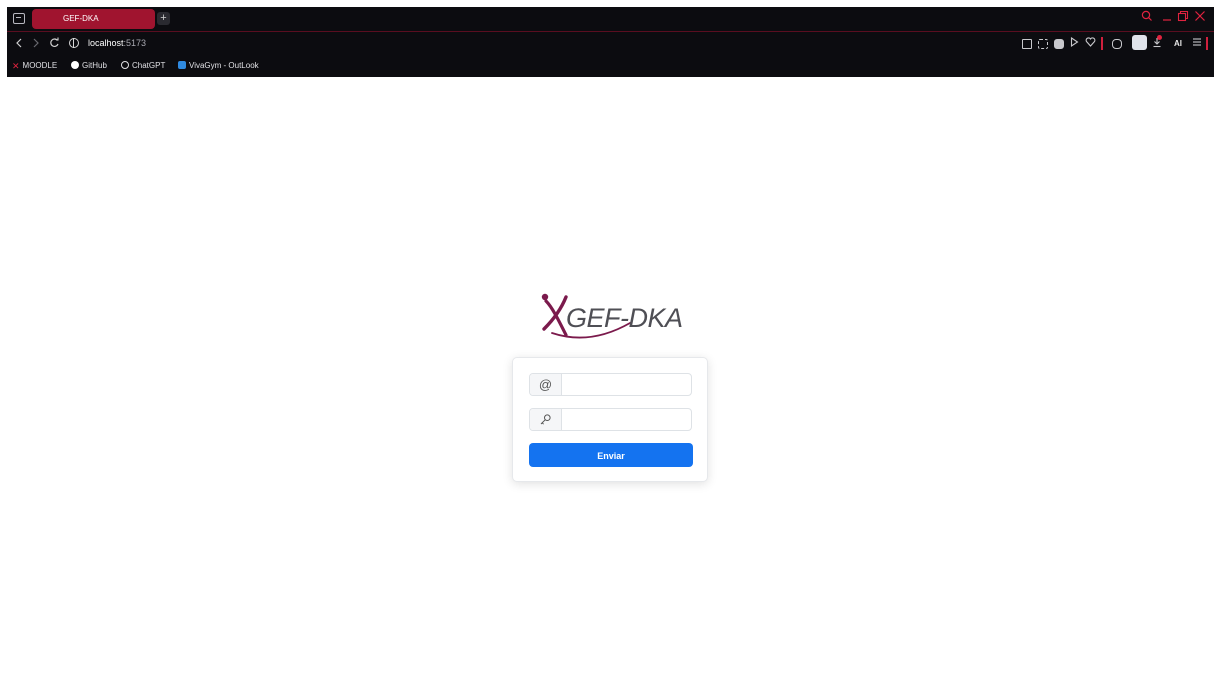 The height and width of the screenshot is (675, 1214). What do you see at coordinates (1147, 18) in the screenshot?
I see `search-icon` at bounding box center [1147, 18].